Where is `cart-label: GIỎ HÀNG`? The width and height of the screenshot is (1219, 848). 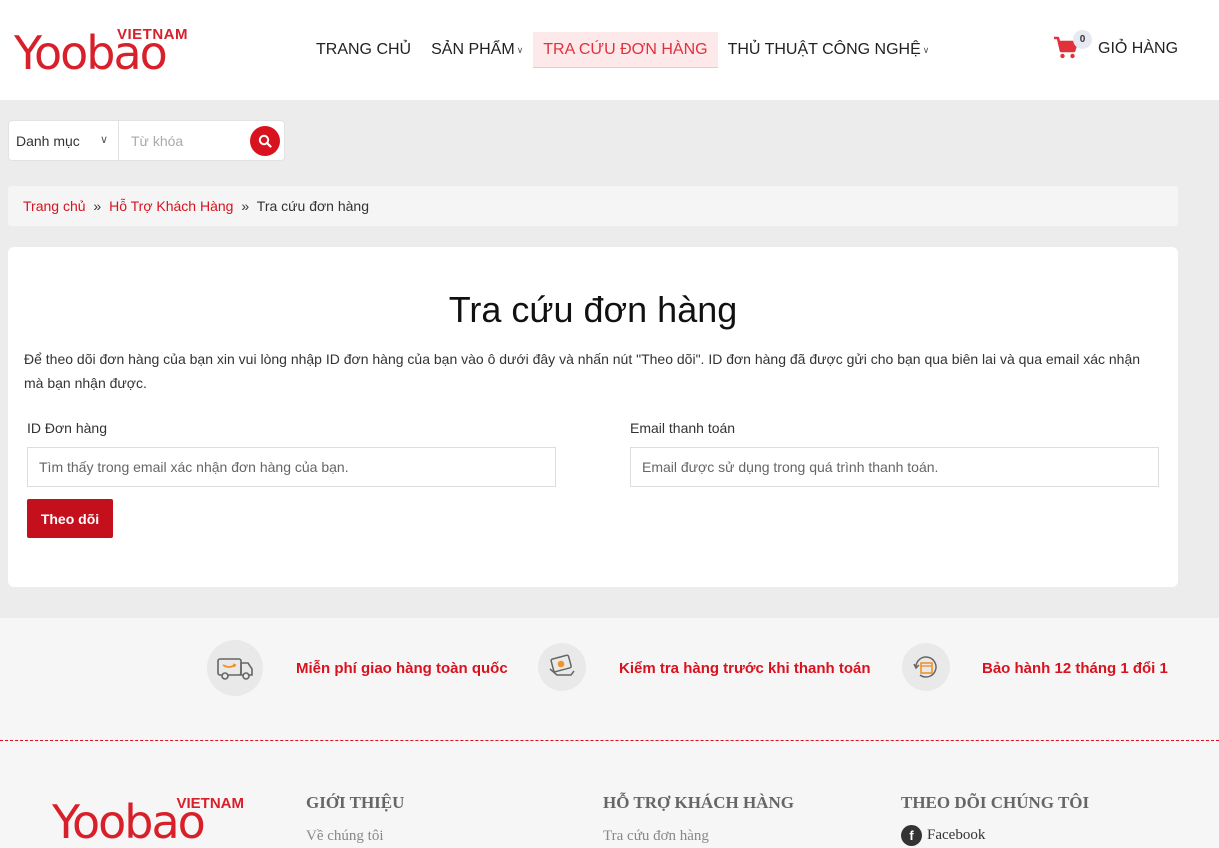
cart-label: GIỎ HÀNG is located at coordinates (1138, 49).